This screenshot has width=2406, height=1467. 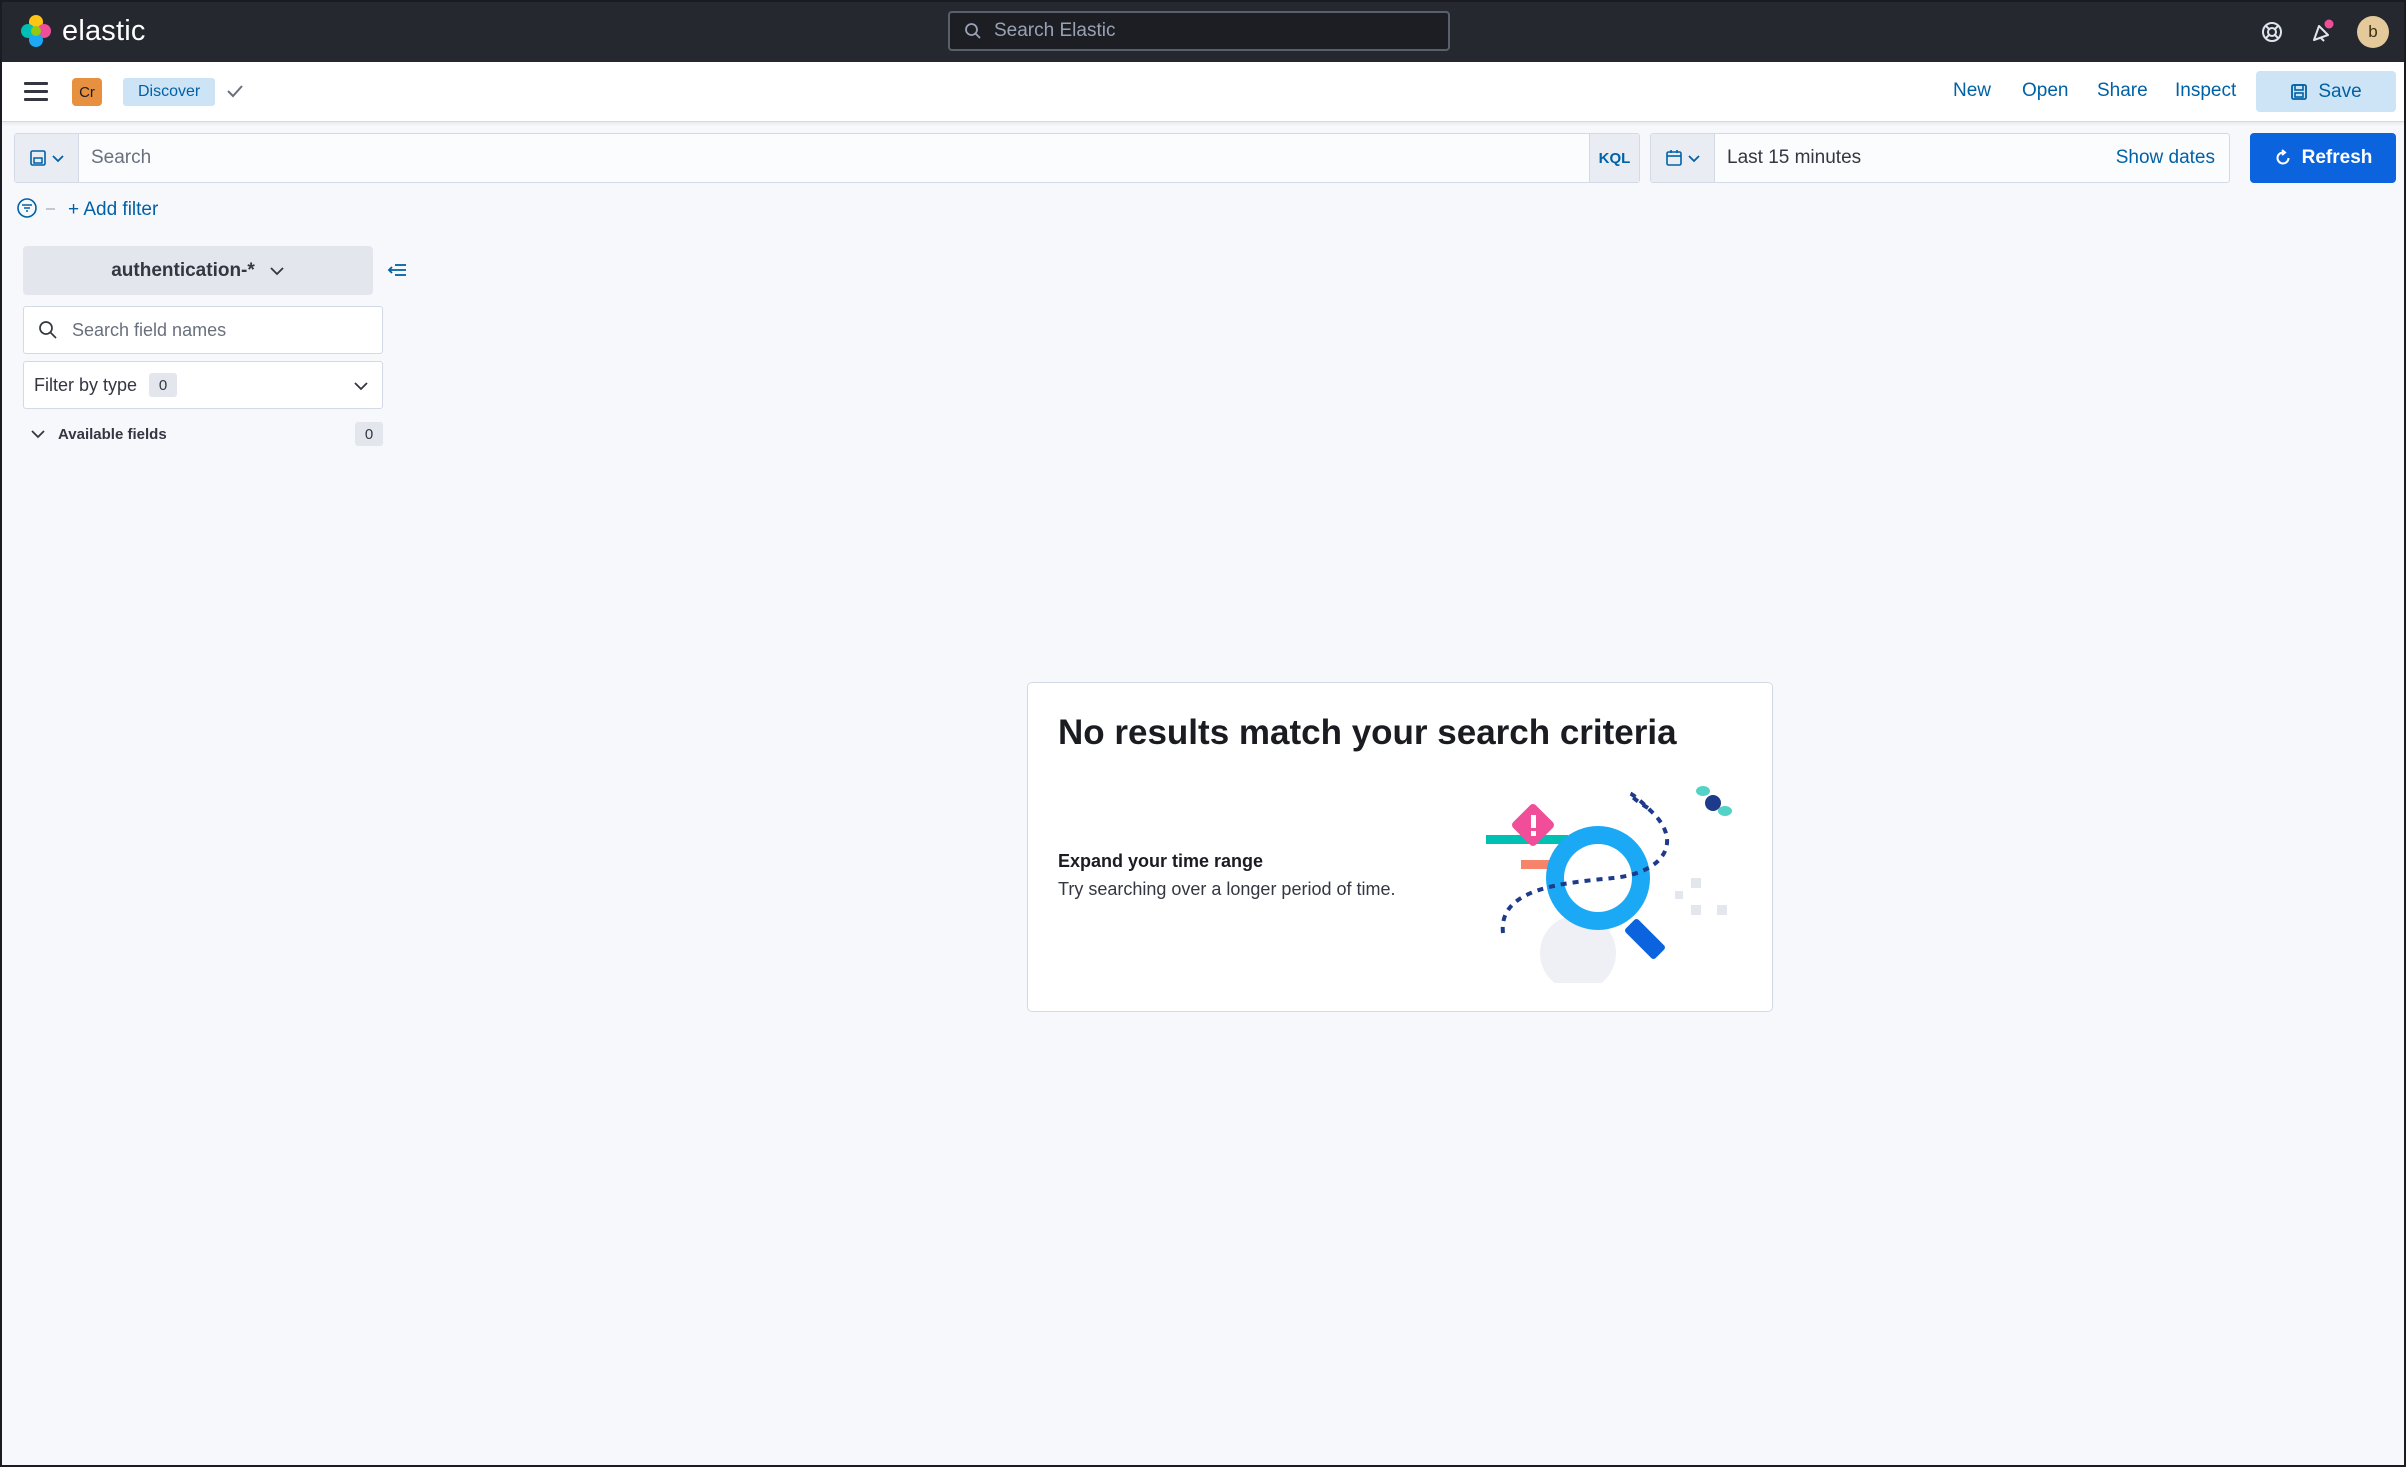 What do you see at coordinates (37, 158) in the screenshot?
I see `saved-query-icon` at bounding box center [37, 158].